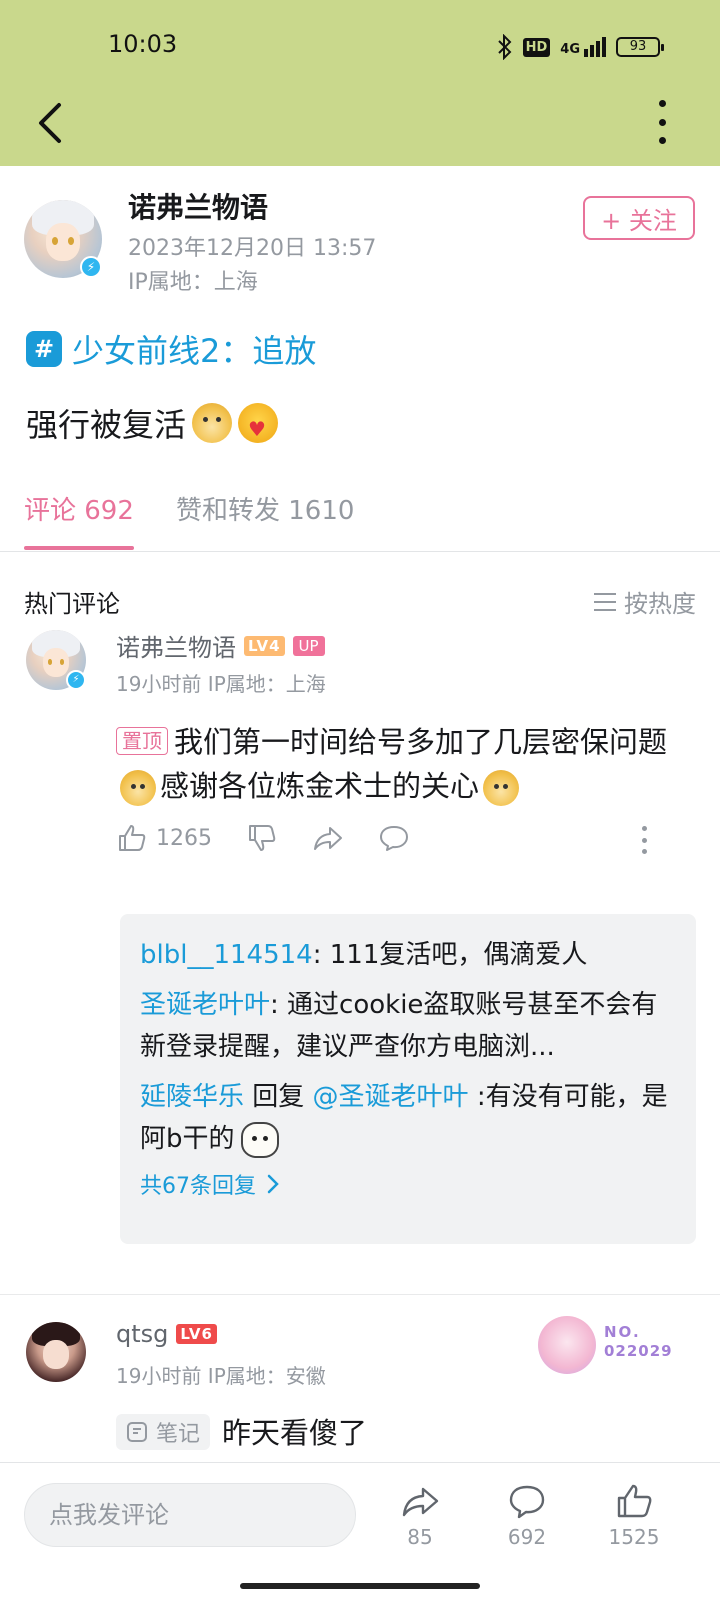 The width and height of the screenshot is (720, 1600). I want to click on comment-text: 昨天看傻了, so click(295, 1433).